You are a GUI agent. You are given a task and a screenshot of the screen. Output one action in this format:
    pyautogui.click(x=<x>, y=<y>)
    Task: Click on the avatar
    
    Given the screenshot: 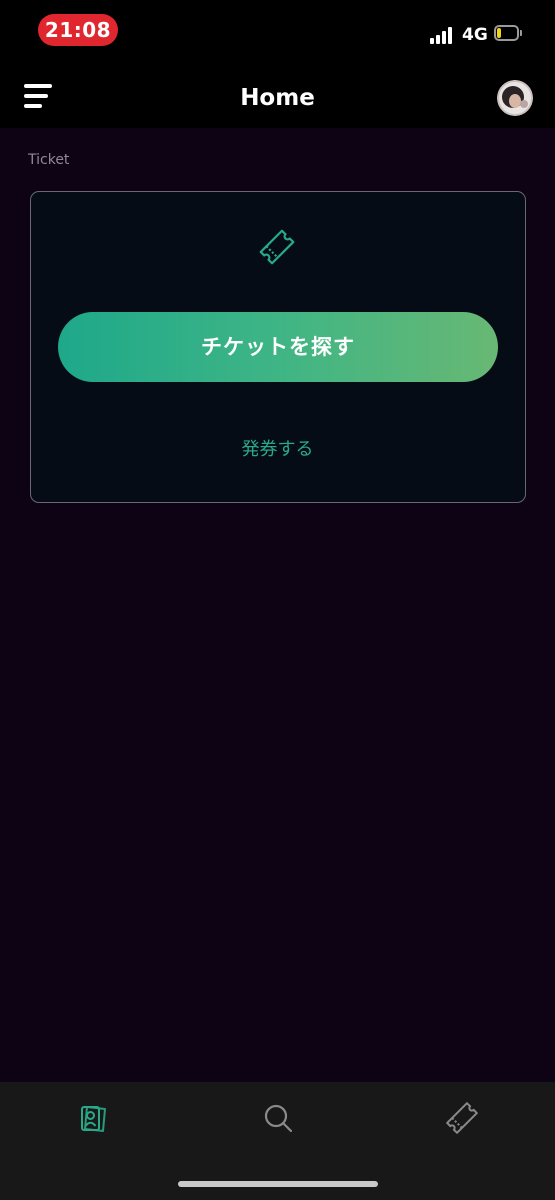 What is the action you would take?
    pyautogui.click(x=515, y=98)
    